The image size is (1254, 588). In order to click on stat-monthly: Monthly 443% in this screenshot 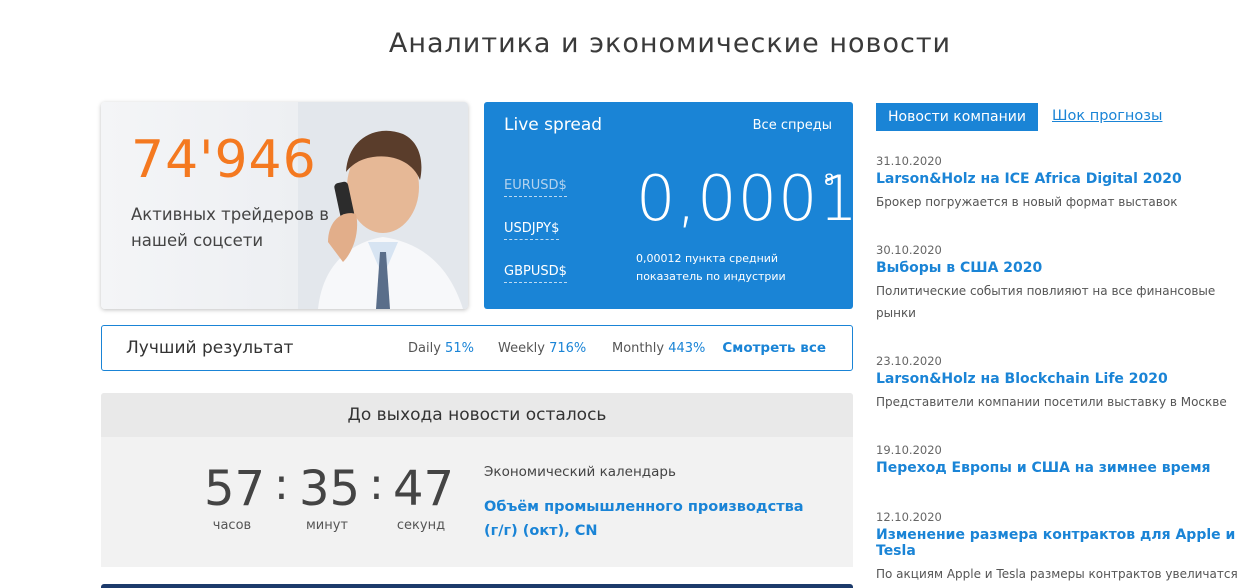, I will do `click(658, 348)`.